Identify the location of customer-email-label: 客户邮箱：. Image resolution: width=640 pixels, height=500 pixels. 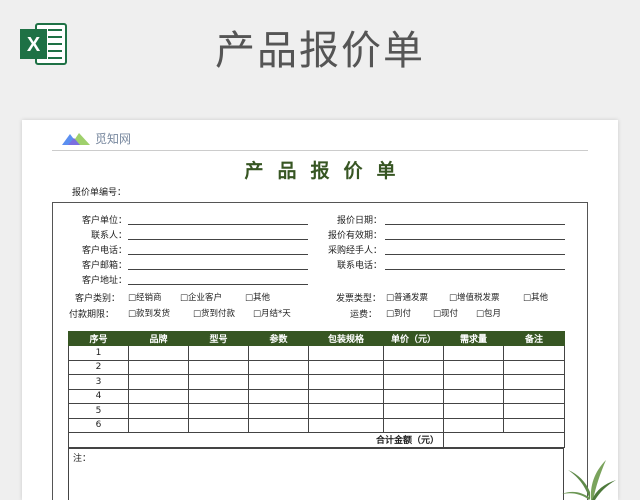
(104, 266).